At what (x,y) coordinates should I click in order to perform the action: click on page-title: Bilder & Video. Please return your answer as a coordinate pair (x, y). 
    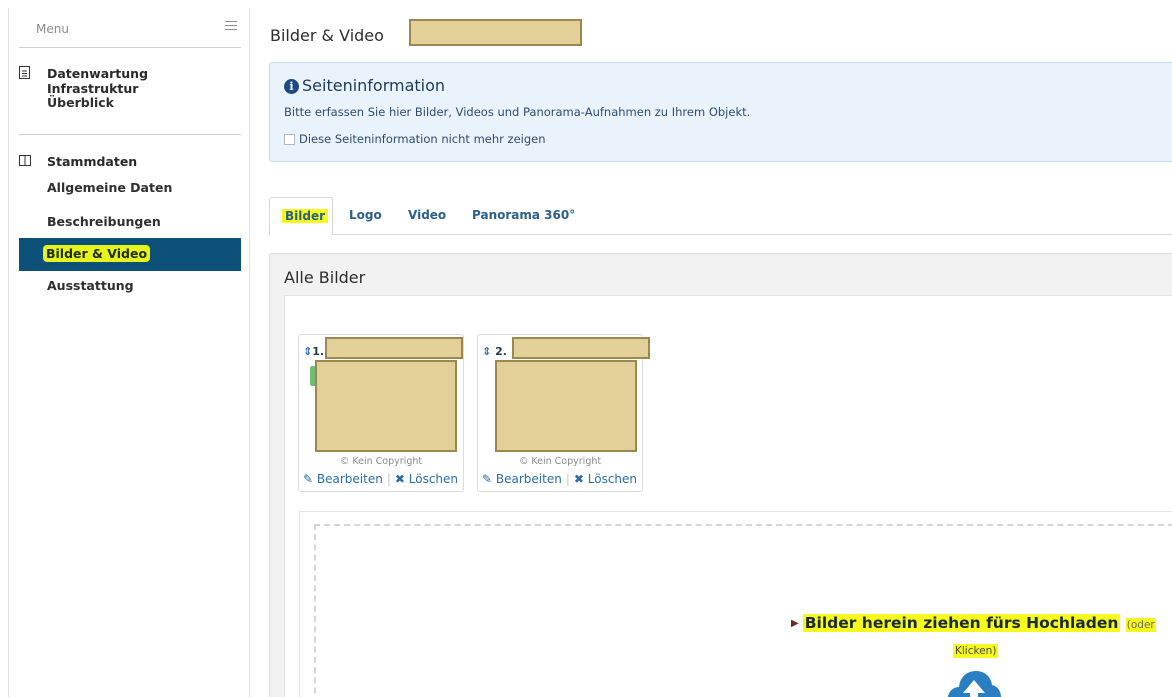
    Looking at the image, I should click on (327, 35).